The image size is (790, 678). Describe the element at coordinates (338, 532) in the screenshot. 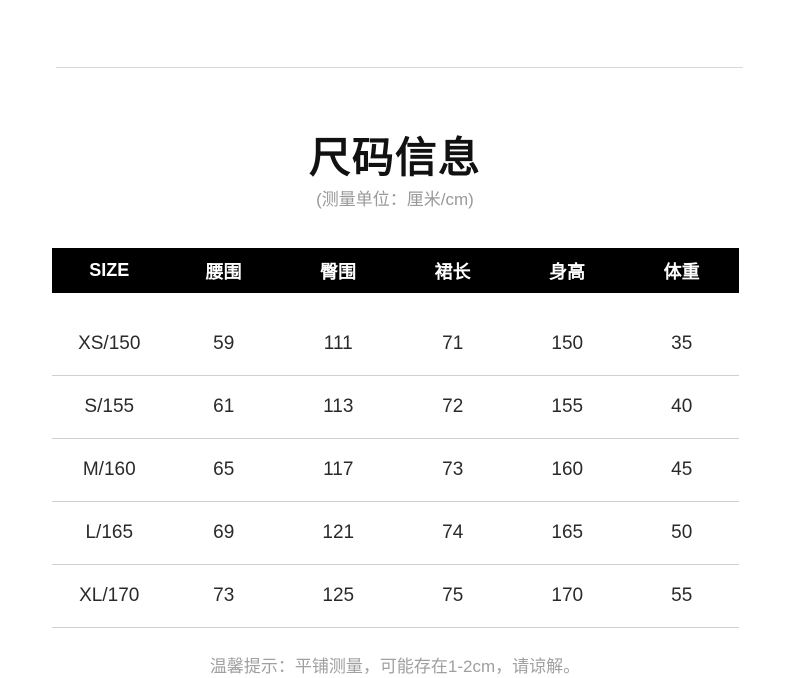

I see `cell-hip: 121` at that location.